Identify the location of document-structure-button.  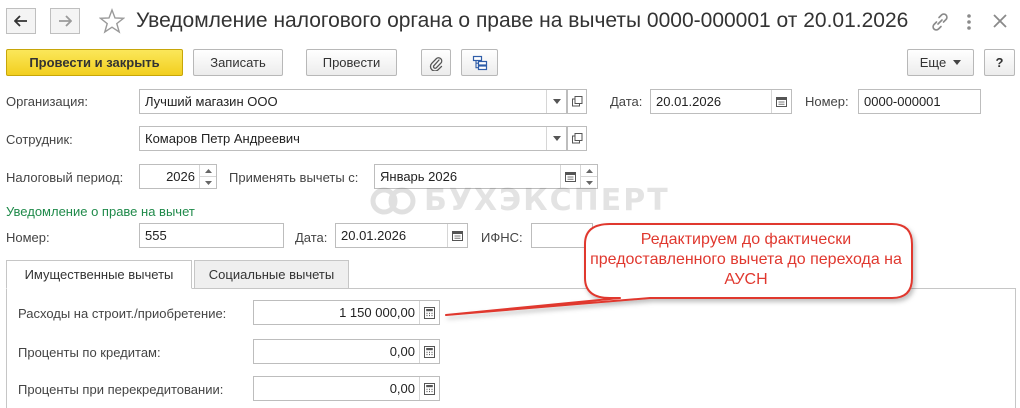
(479, 62).